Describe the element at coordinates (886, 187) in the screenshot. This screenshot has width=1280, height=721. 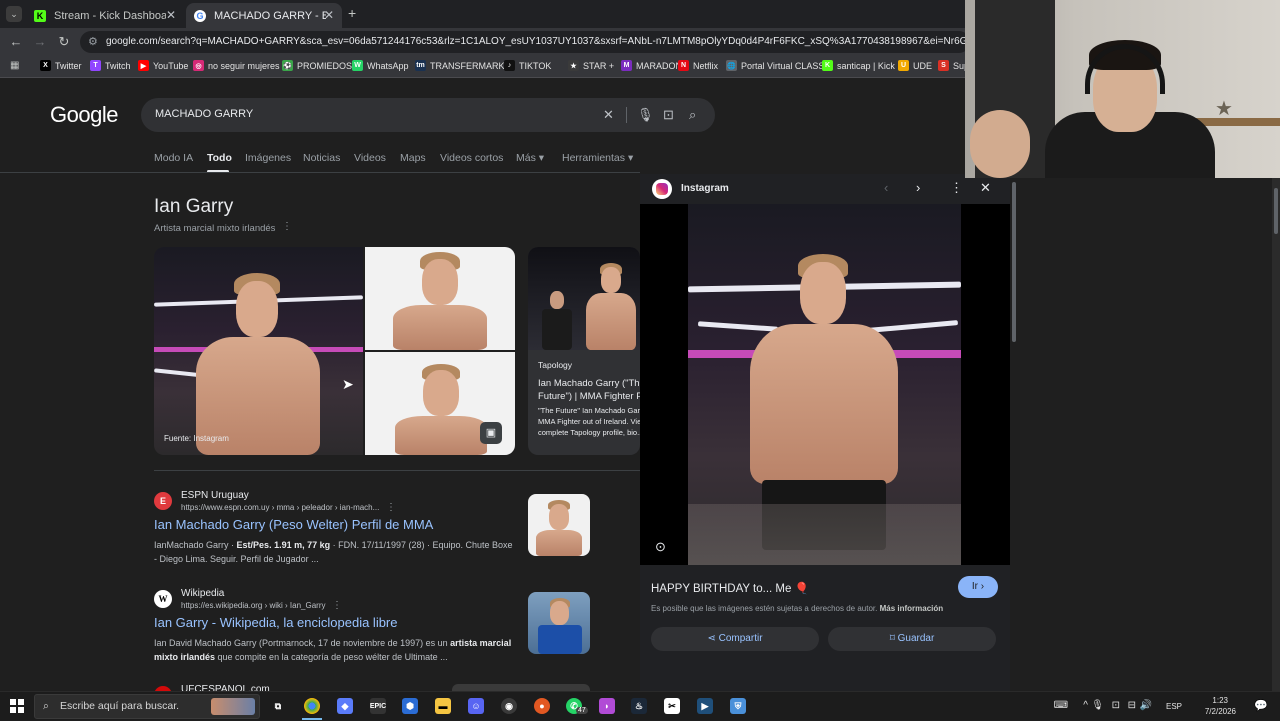
I see `previous-icon: ‹` at that location.